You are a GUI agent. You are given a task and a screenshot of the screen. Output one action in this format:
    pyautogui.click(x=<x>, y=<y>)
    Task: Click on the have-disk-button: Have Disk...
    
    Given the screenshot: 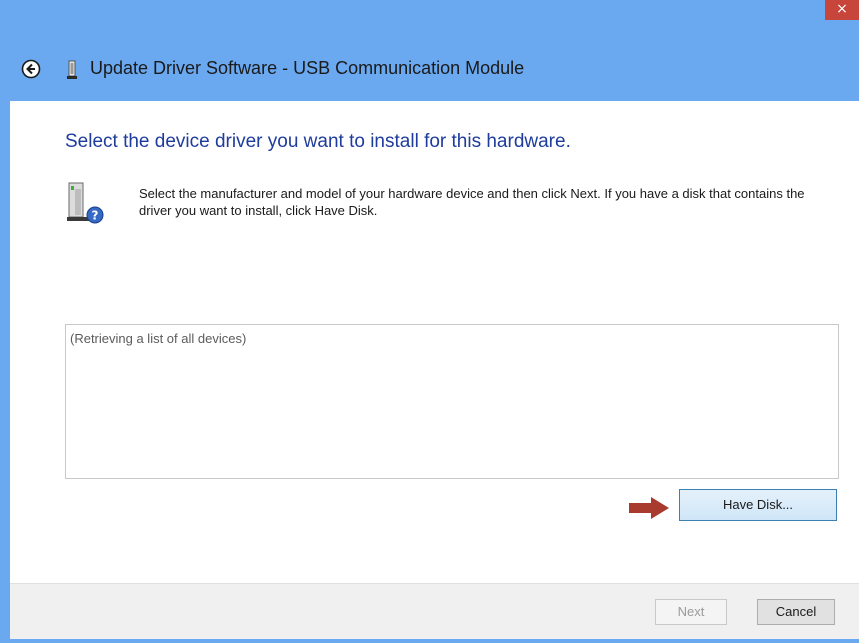 What is the action you would take?
    pyautogui.click(x=758, y=505)
    